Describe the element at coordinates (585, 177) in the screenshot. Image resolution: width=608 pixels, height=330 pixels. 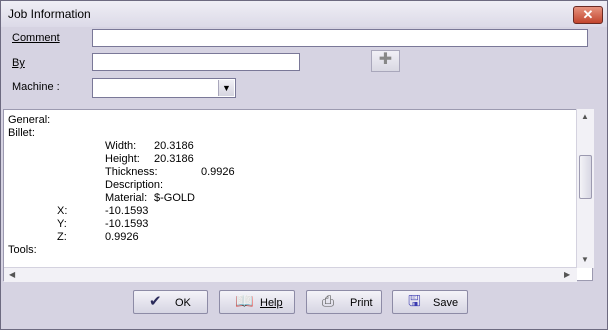
I see `vertical-scroll-thumb` at that location.